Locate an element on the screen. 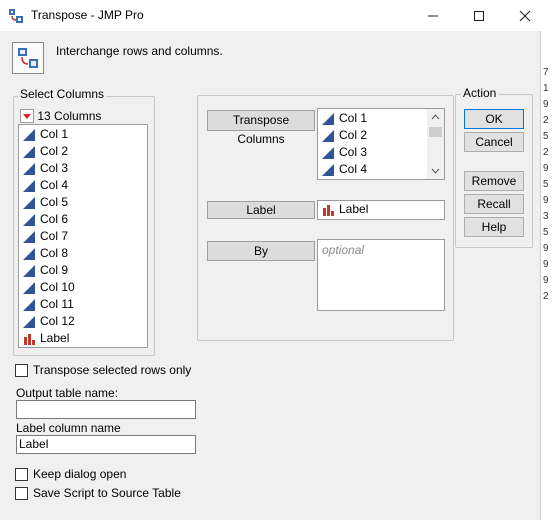 Image resolution: width=552 pixels, height=520 pixels. minimize-icon is located at coordinates (433, 16).